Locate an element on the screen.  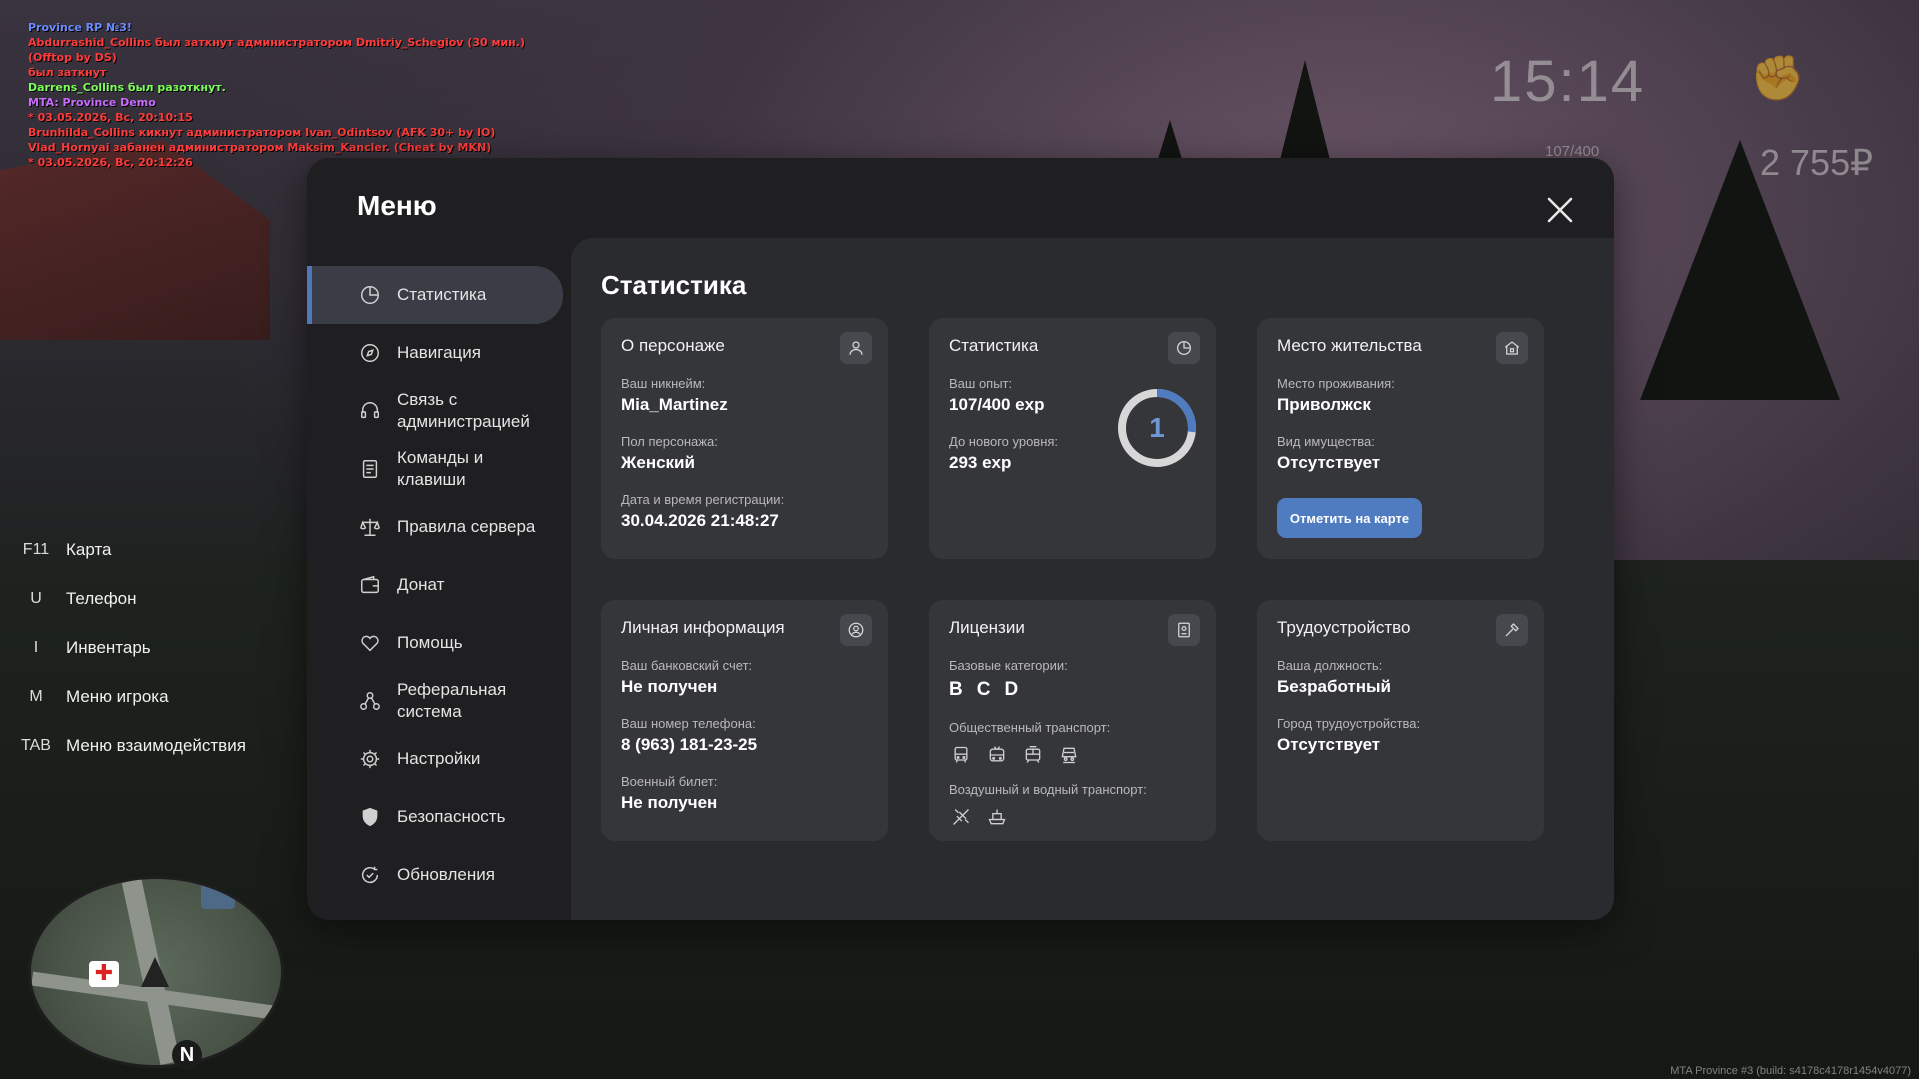
card-title: Трудоустройство is located at coordinates (1344, 627).